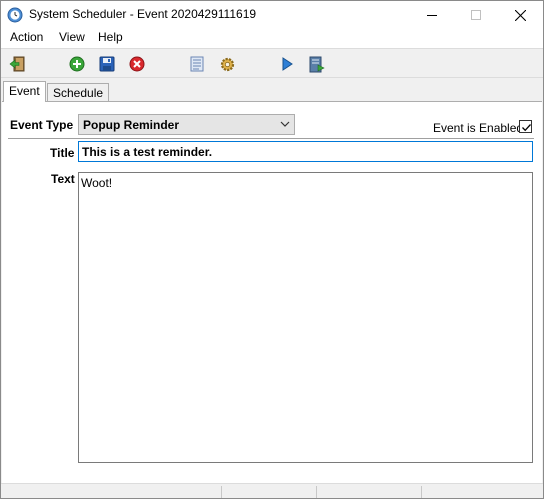 The height and width of the screenshot is (499, 544). Describe the element at coordinates (271, 138) in the screenshot. I see `divider` at that location.